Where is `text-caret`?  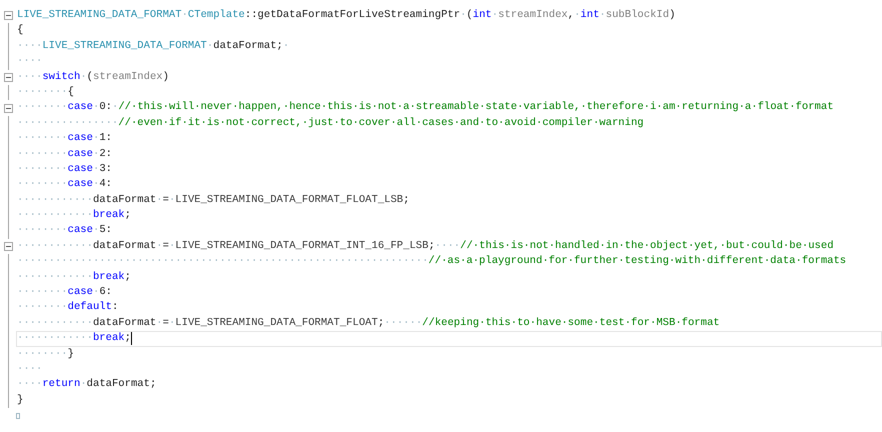
text-caret is located at coordinates (131, 339).